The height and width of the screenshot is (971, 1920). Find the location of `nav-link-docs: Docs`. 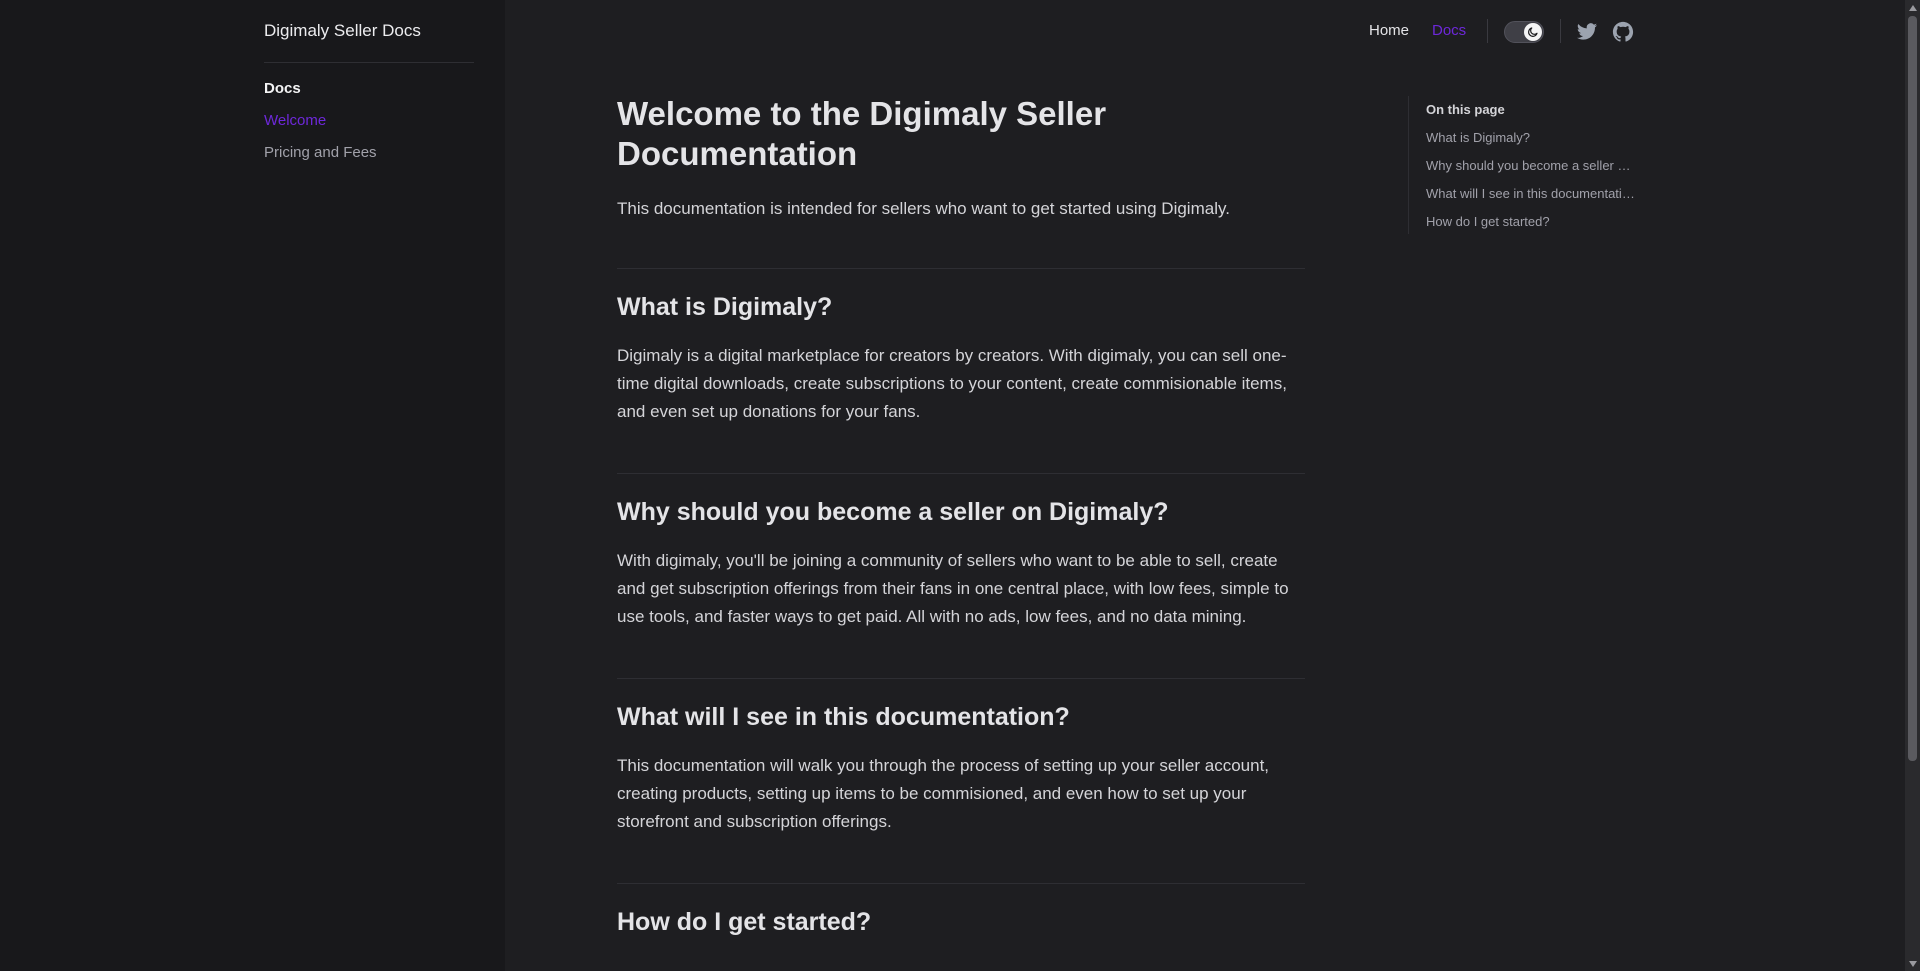

nav-link-docs: Docs is located at coordinates (1449, 30).